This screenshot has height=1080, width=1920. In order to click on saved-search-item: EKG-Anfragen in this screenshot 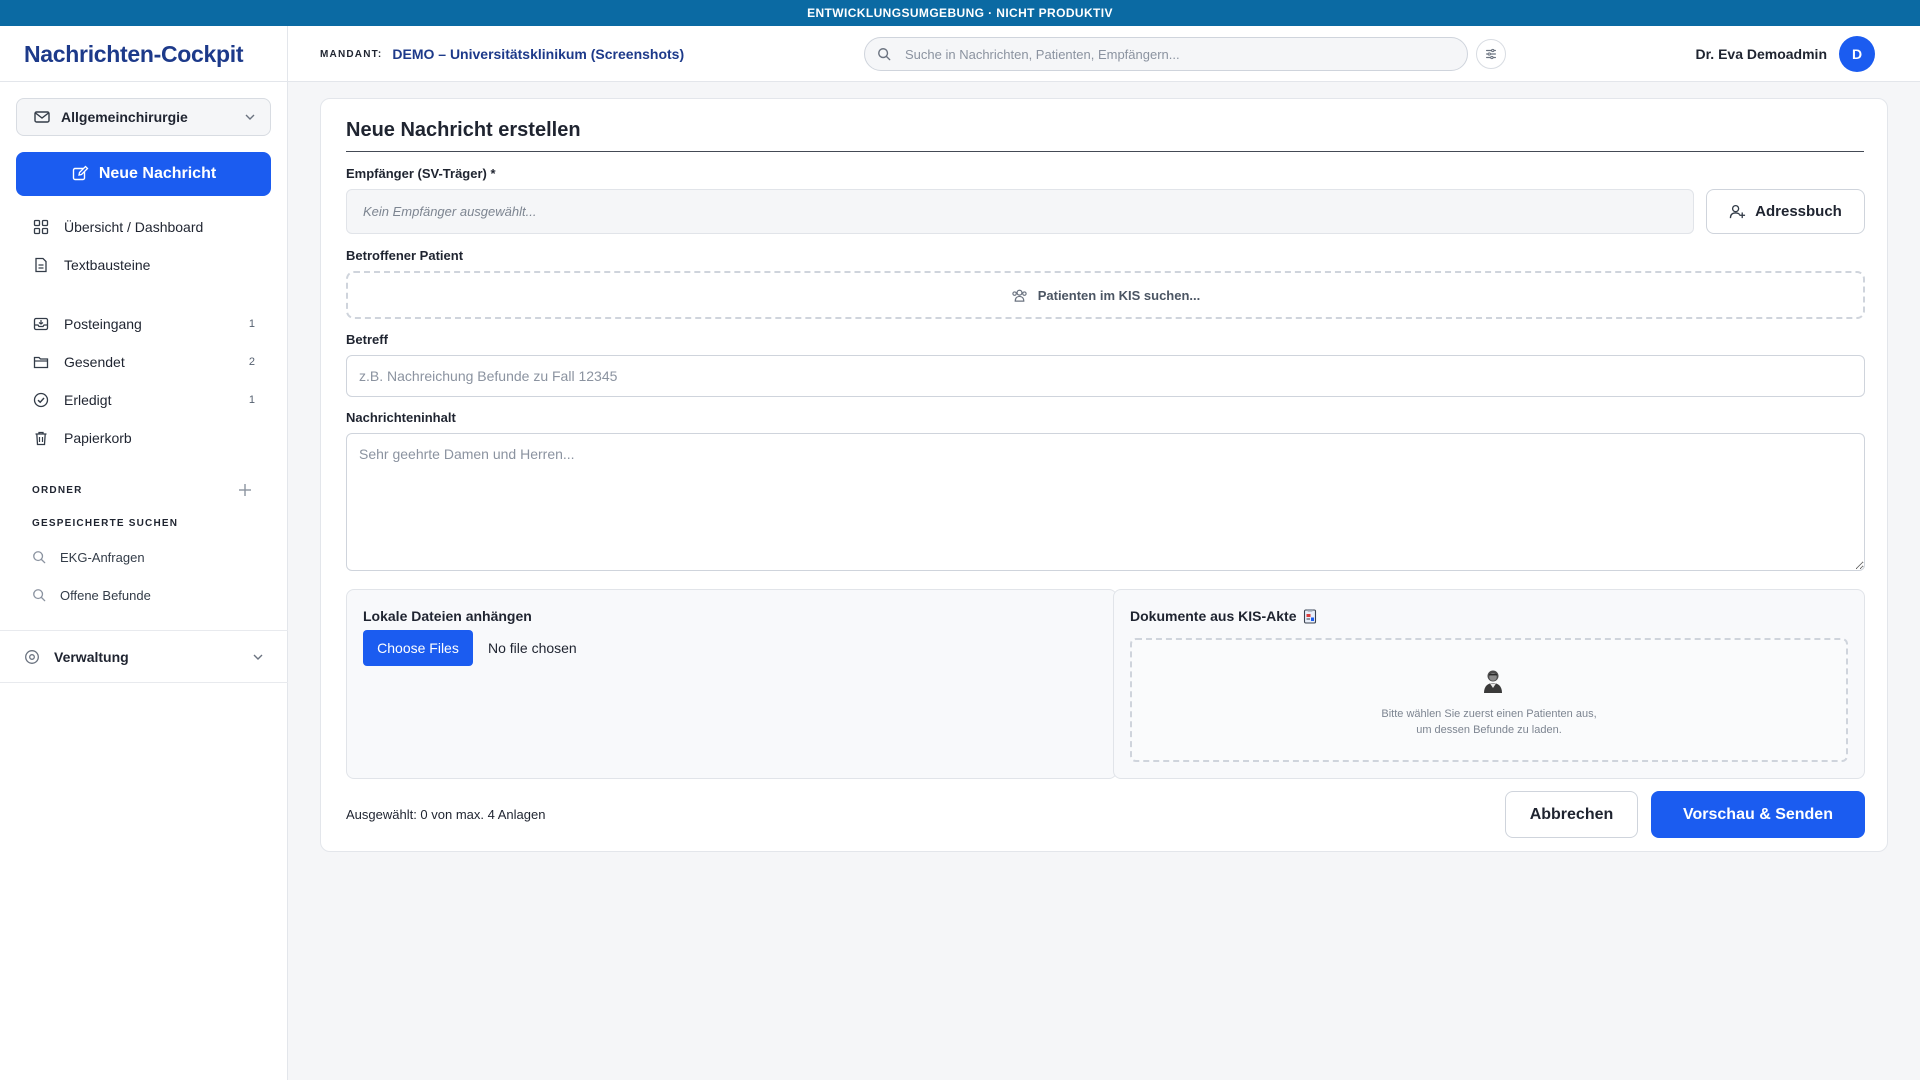, I will do `click(143, 557)`.